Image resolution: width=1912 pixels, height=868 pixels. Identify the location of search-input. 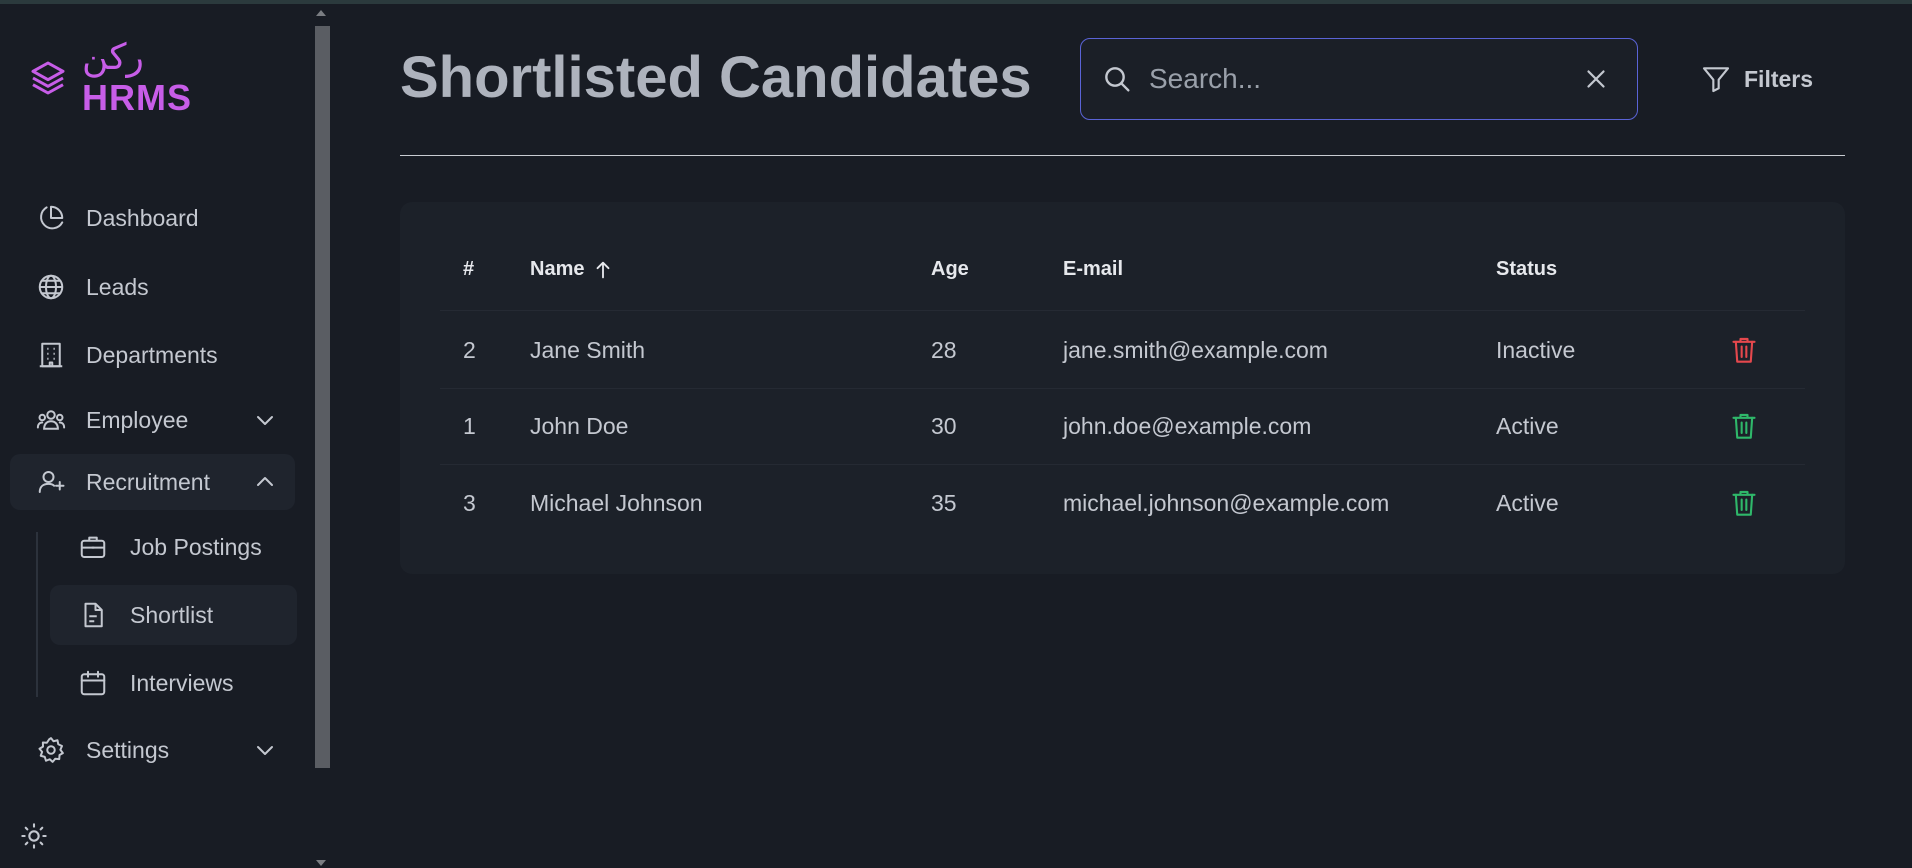
(1364, 79).